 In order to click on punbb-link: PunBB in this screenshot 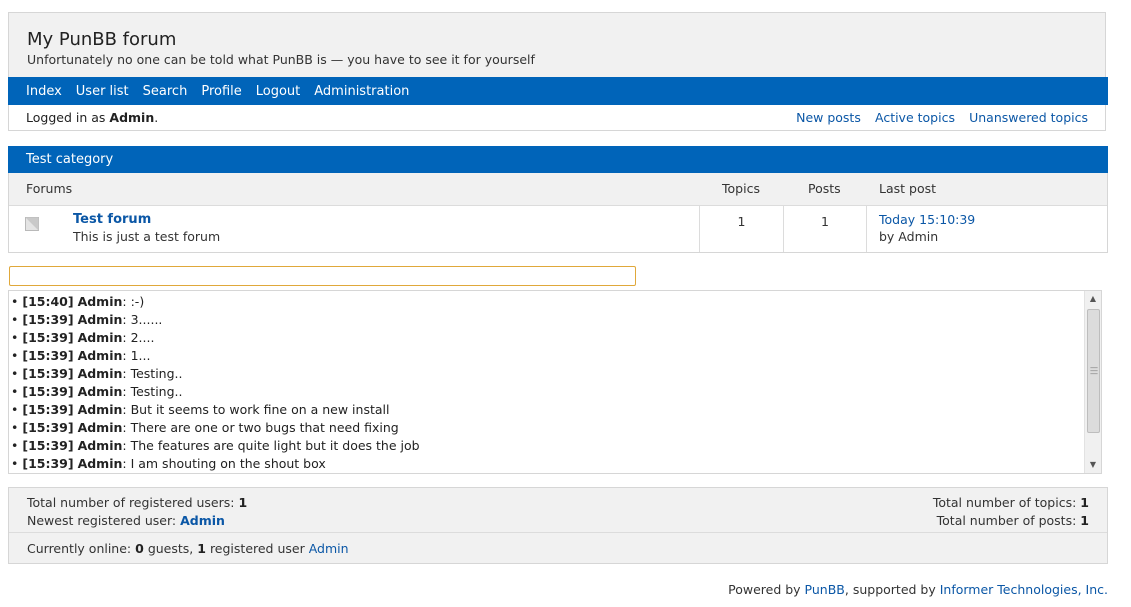, I will do `click(825, 589)`.